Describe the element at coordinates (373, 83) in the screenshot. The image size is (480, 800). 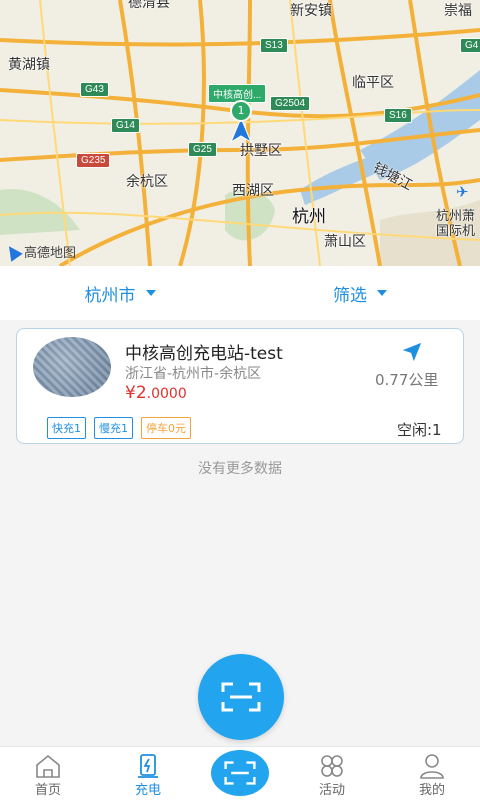
I see `map-label-linpingqu: 临平区` at that location.